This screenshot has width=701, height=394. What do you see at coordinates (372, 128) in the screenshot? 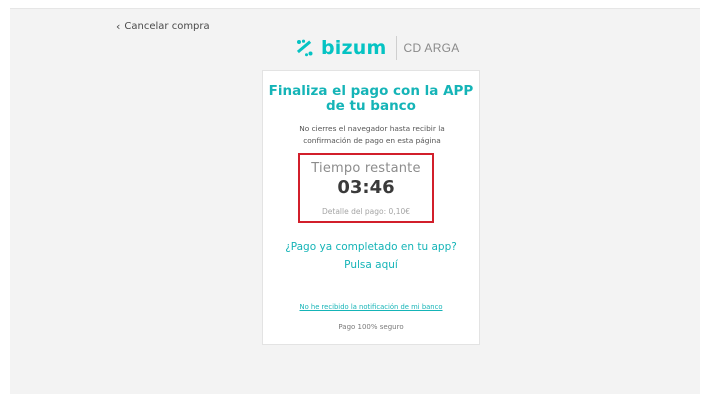
I see `browser-warning-line1: No cierres el navegador hasta recibir la` at bounding box center [372, 128].